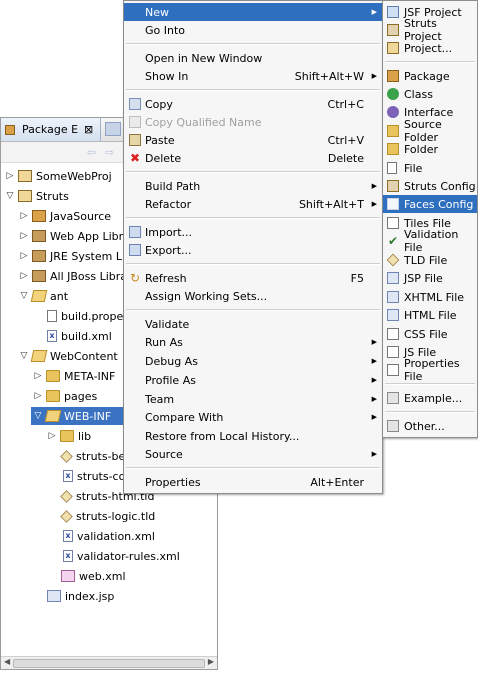  I want to click on tree-item-struts-logic-tld: struts-logic.tld, so click(107, 516).